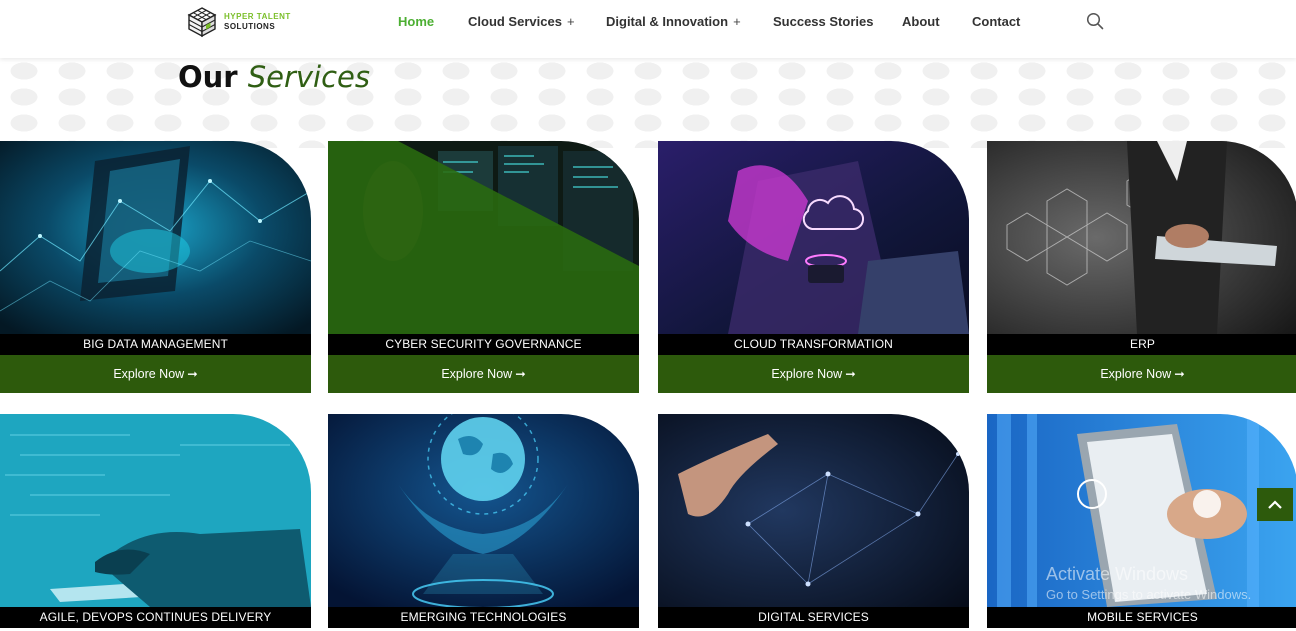  Describe the element at coordinates (208, 77) in the screenshot. I see `section-title-plain: Our` at that location.